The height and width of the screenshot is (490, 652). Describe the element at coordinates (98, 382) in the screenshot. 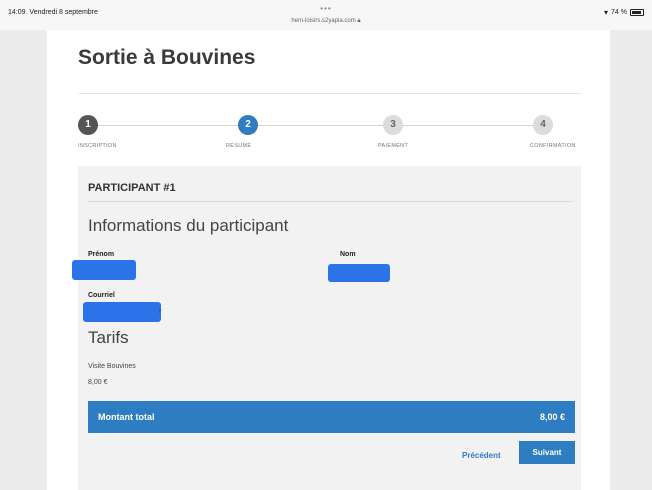

I see `tarif-item-price: 8,00 €` at that location.